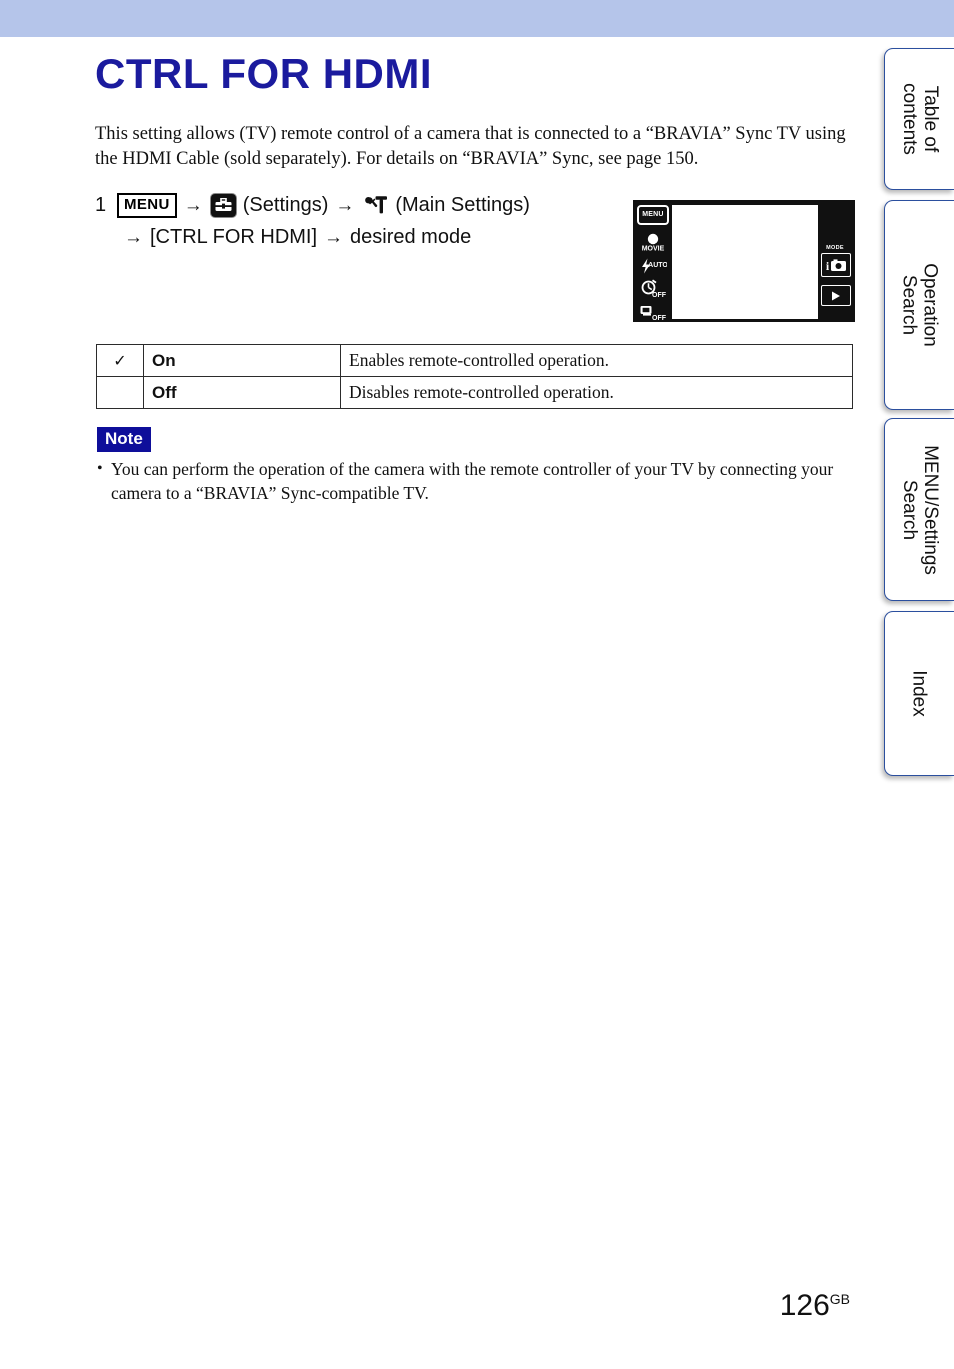 This screenshot has width=954, height=1369. Describe the element at coordinates (345, 205) in the screenshot. I see `arrow-icon-2: →` at that location.